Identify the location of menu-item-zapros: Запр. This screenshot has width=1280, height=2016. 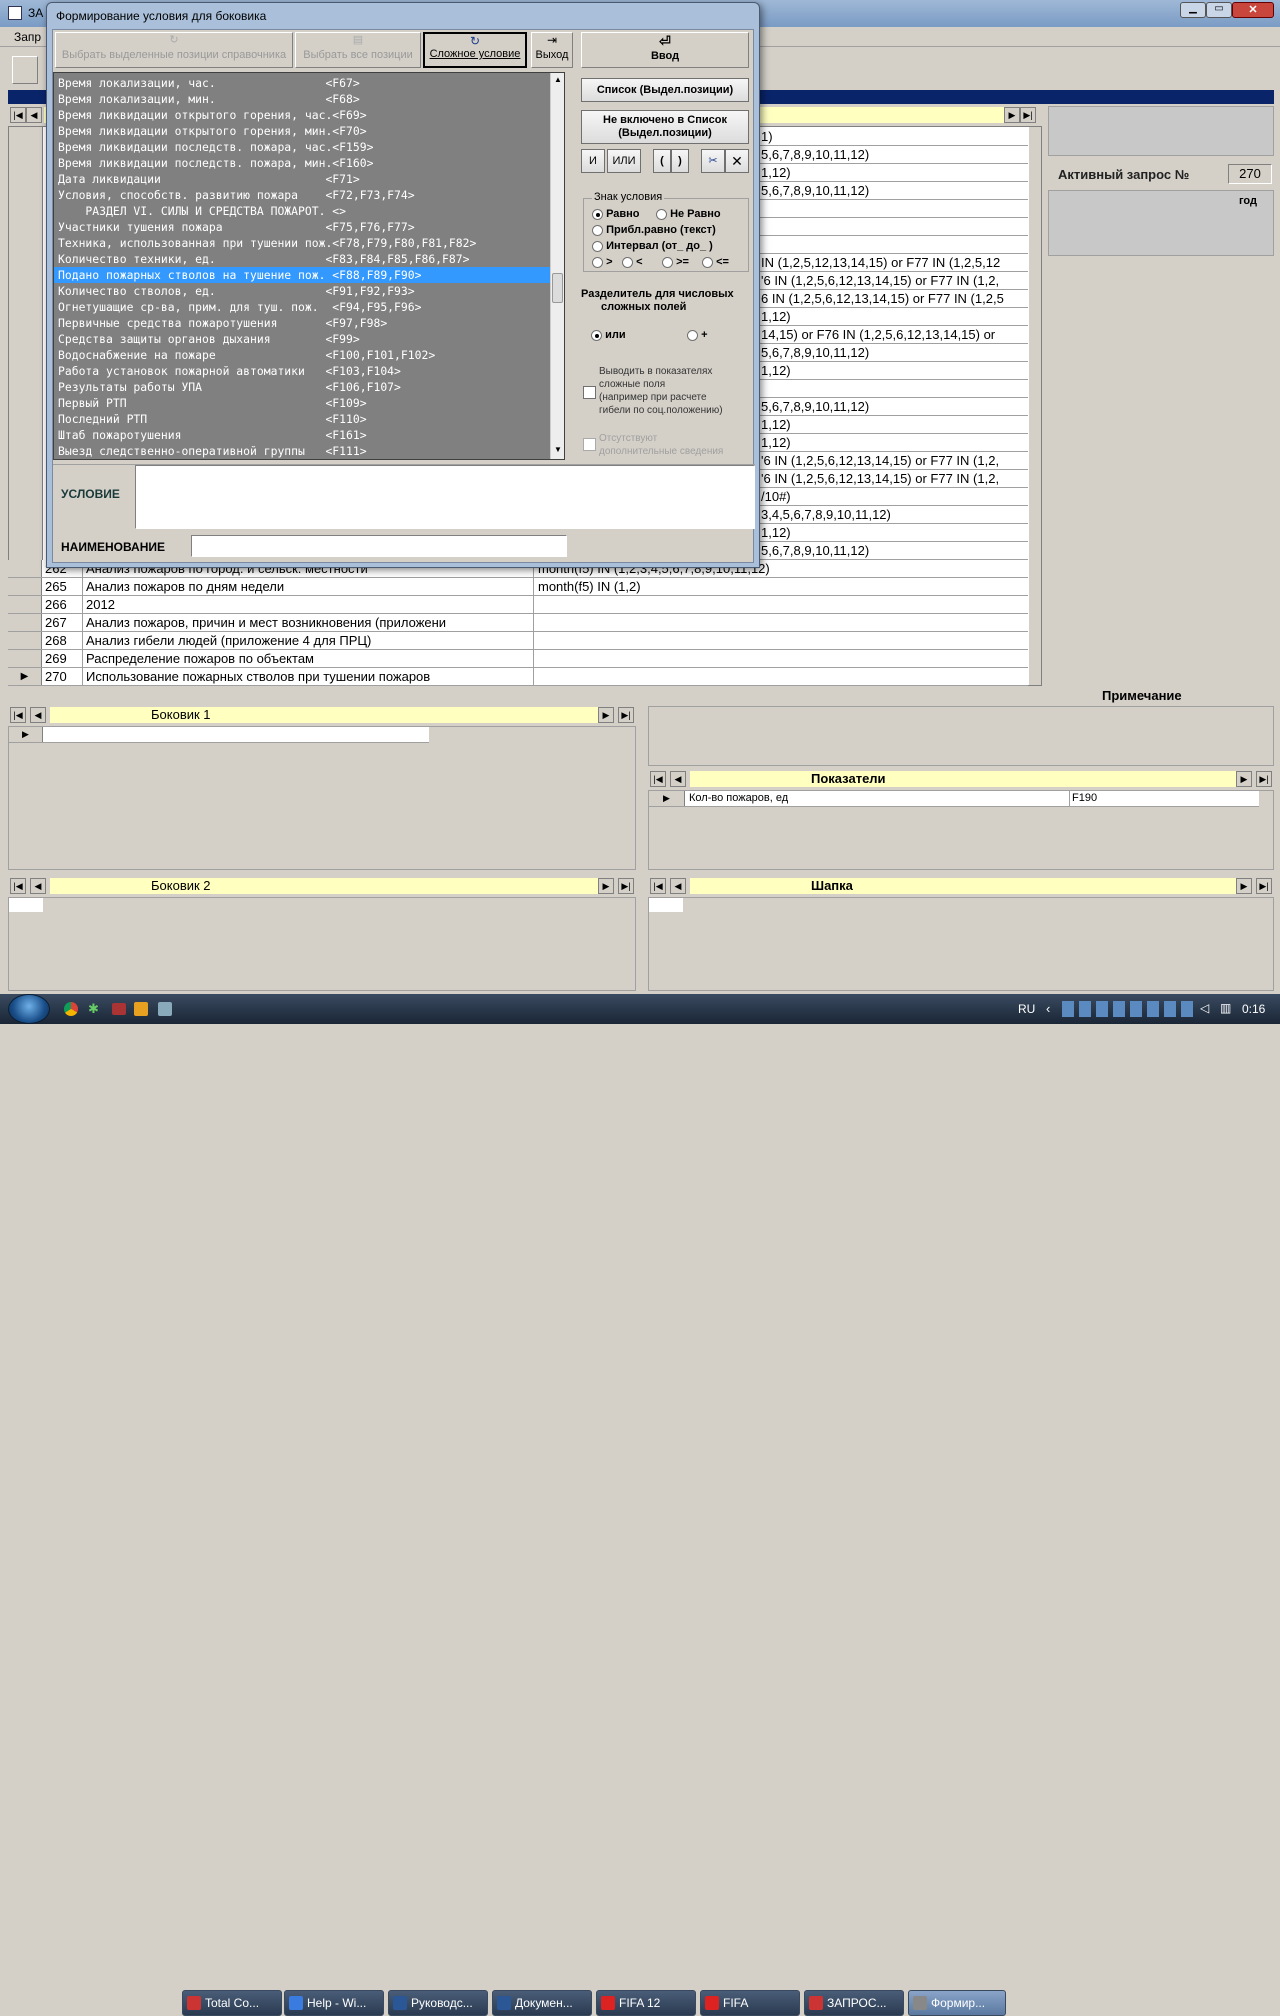
(27, 37).